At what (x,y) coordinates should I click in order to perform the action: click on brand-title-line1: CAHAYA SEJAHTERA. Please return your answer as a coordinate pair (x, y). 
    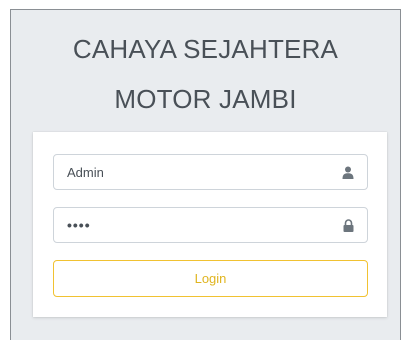
    Looking at the image, I should click on (205, 49).